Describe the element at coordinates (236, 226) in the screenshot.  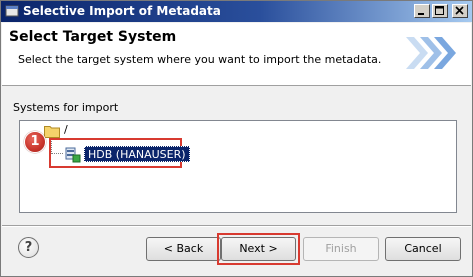
I see `footer-divider` at that location.